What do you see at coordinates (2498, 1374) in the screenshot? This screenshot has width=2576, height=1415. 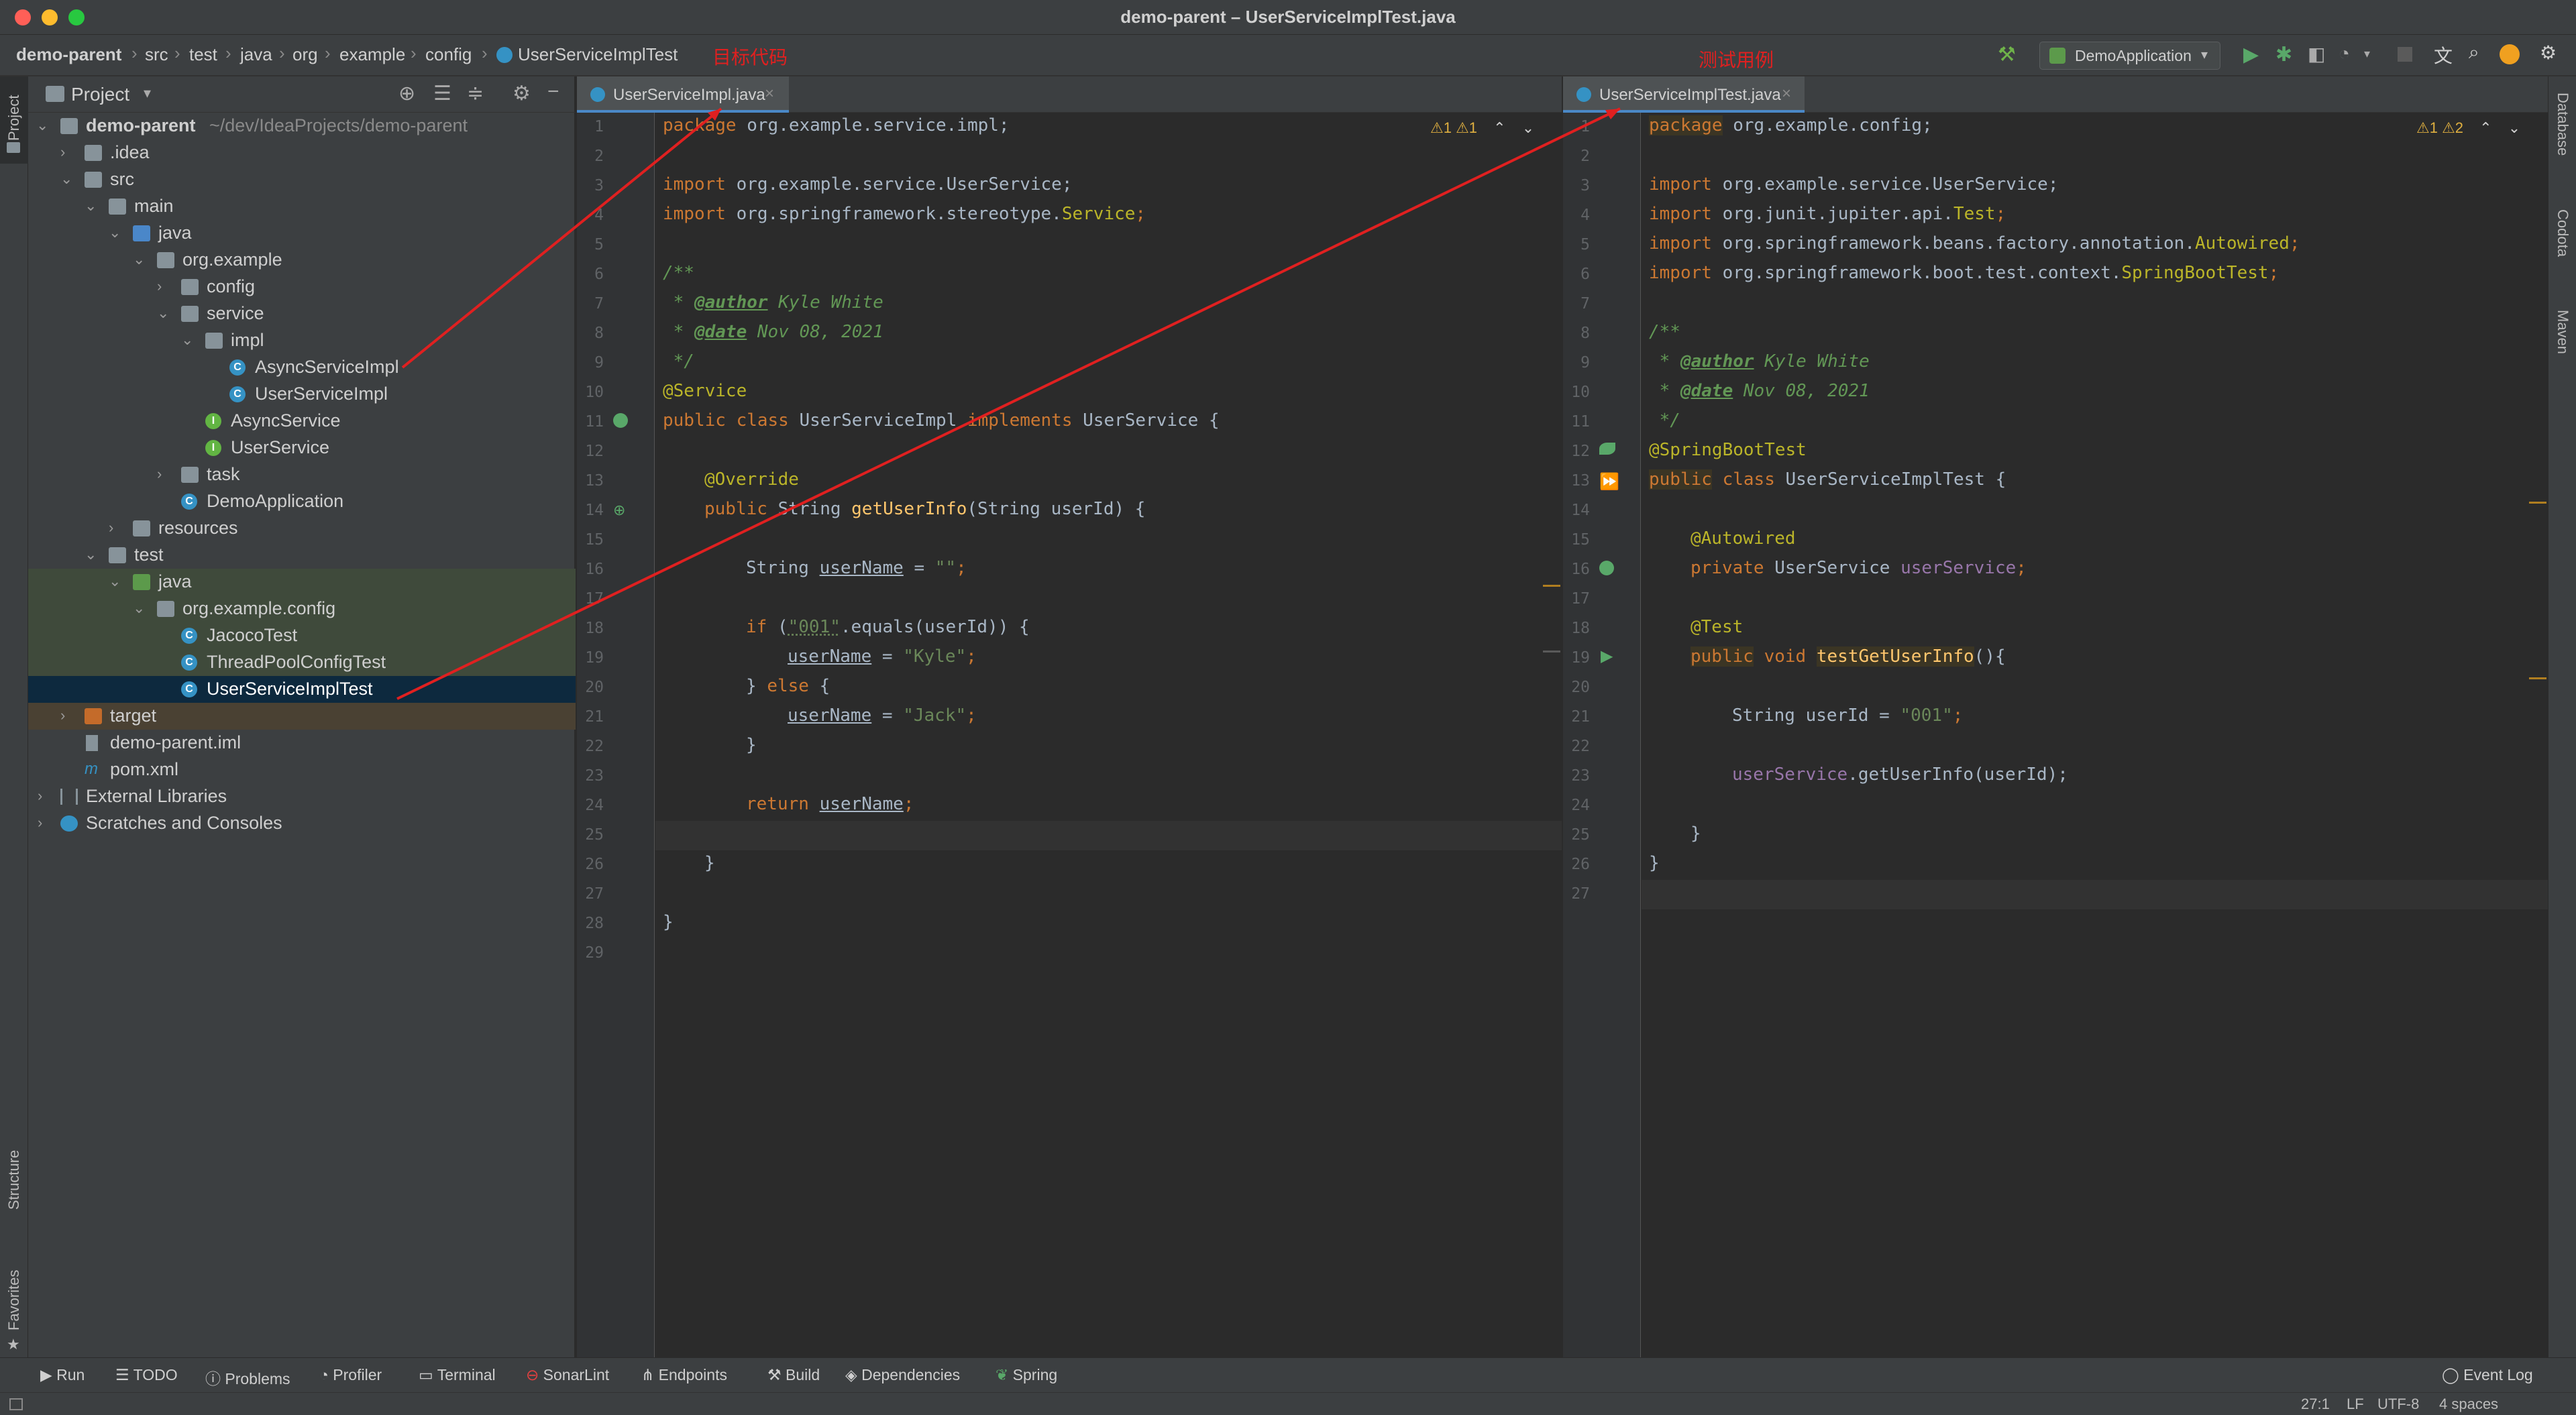 I see `tool-label: Event Log` at bounding box center [2498, 1374].